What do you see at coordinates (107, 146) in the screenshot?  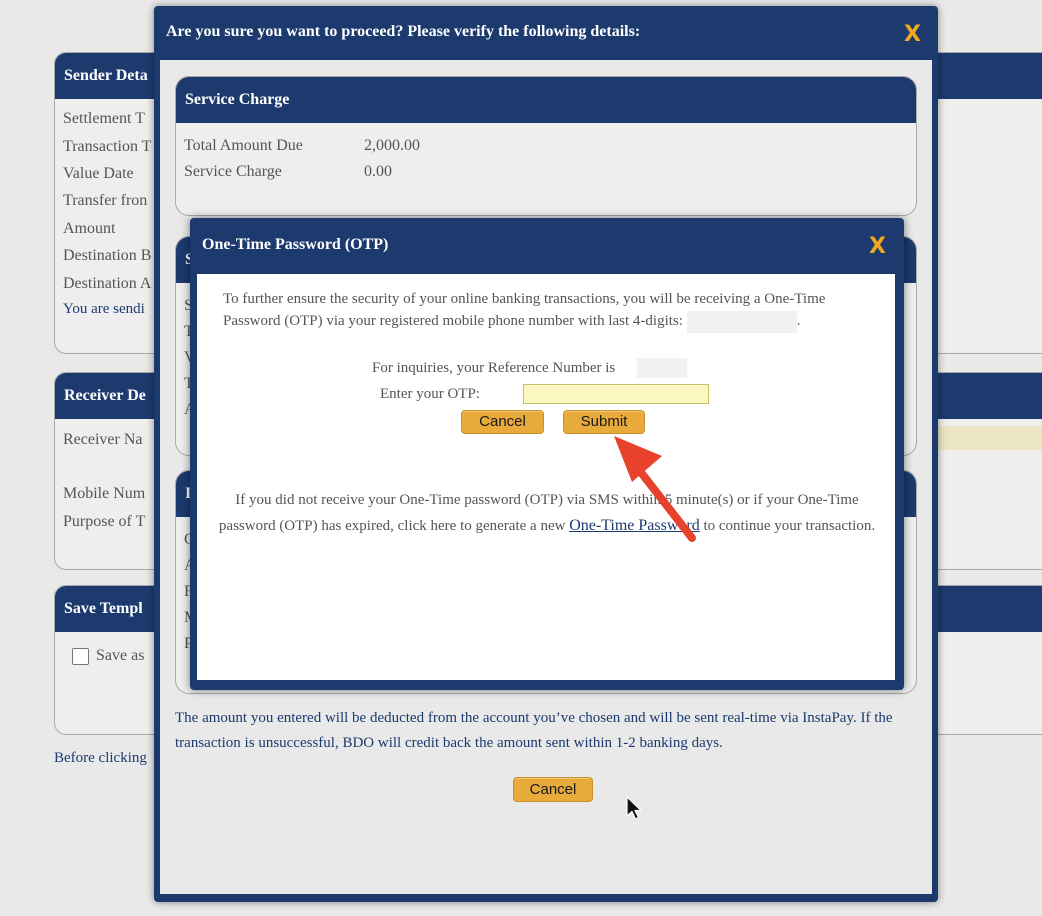 I see `sender-row: Transaction T` at bounding box center [107, 146].